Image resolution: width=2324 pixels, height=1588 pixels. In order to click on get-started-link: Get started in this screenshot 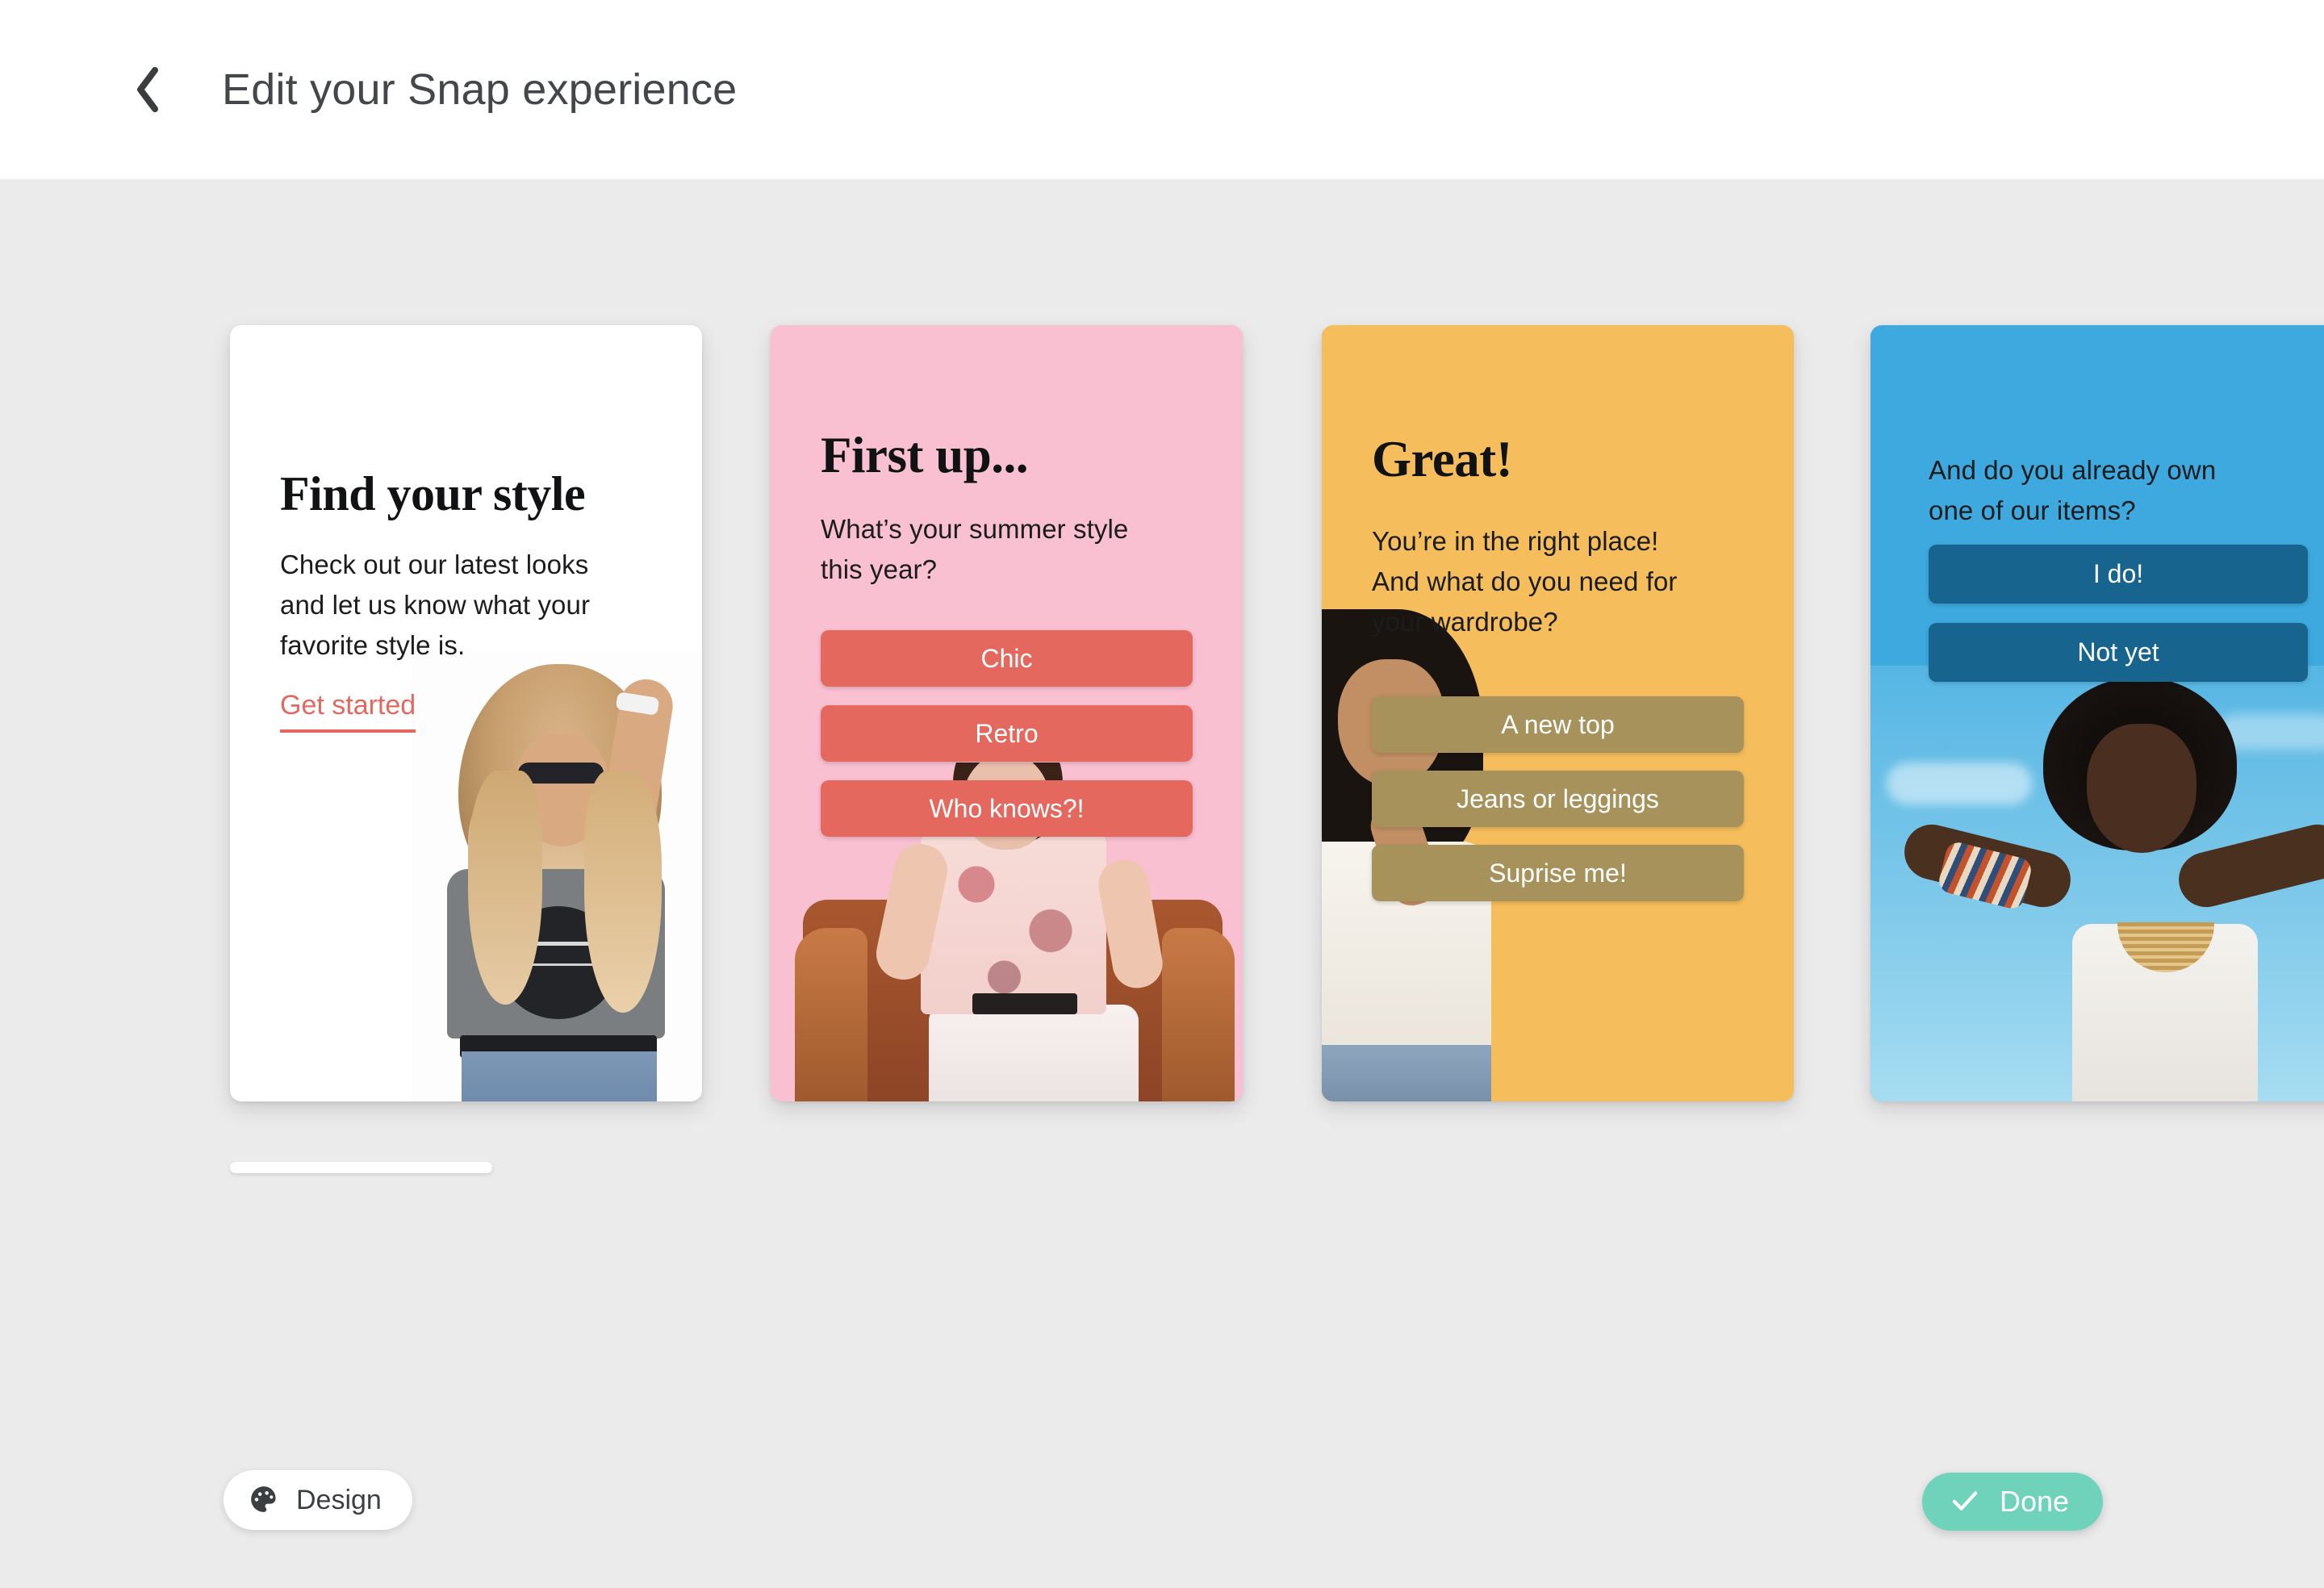, I will do `click(348, 711)`.